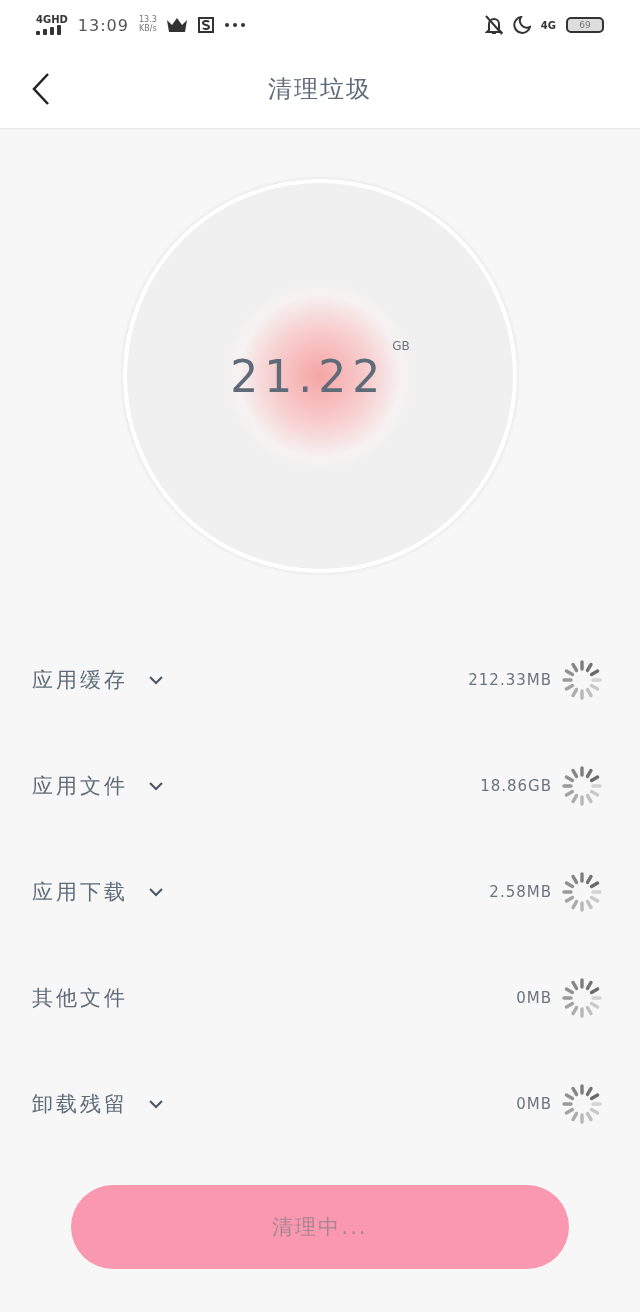 This screenshot has height=1312, width=640. I want to click on battery-icon: 69, so click(585, 25).